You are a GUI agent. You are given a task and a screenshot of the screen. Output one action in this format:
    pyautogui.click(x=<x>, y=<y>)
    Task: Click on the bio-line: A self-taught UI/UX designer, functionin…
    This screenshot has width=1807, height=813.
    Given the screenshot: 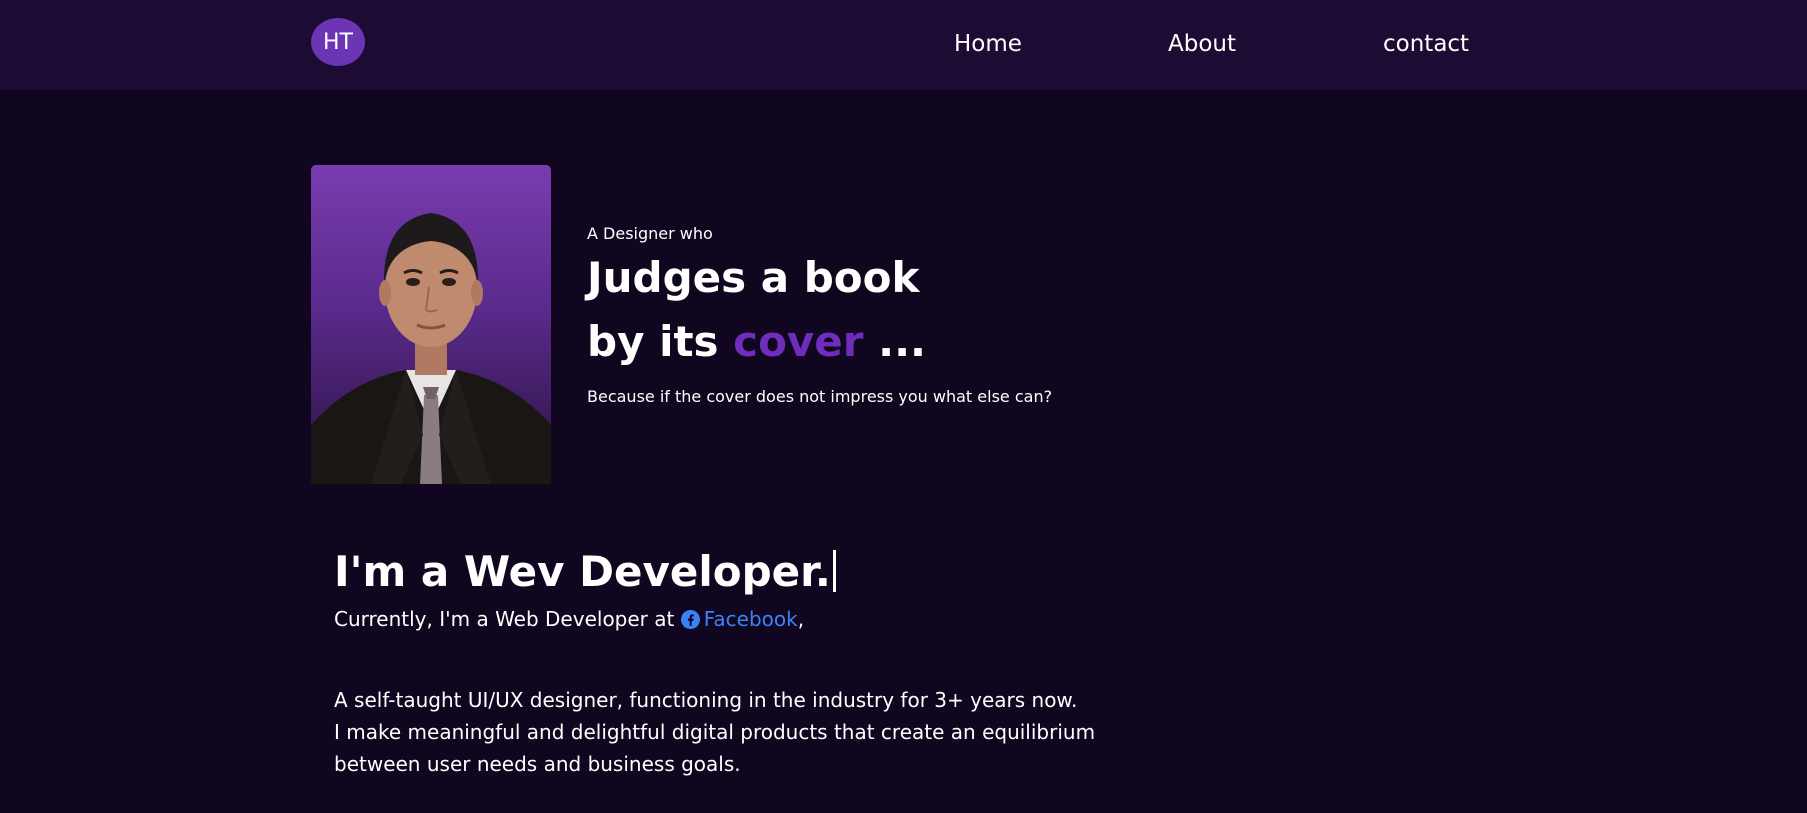 What is the action you would take?
    pyautogui.click(x=706, y=700)
    